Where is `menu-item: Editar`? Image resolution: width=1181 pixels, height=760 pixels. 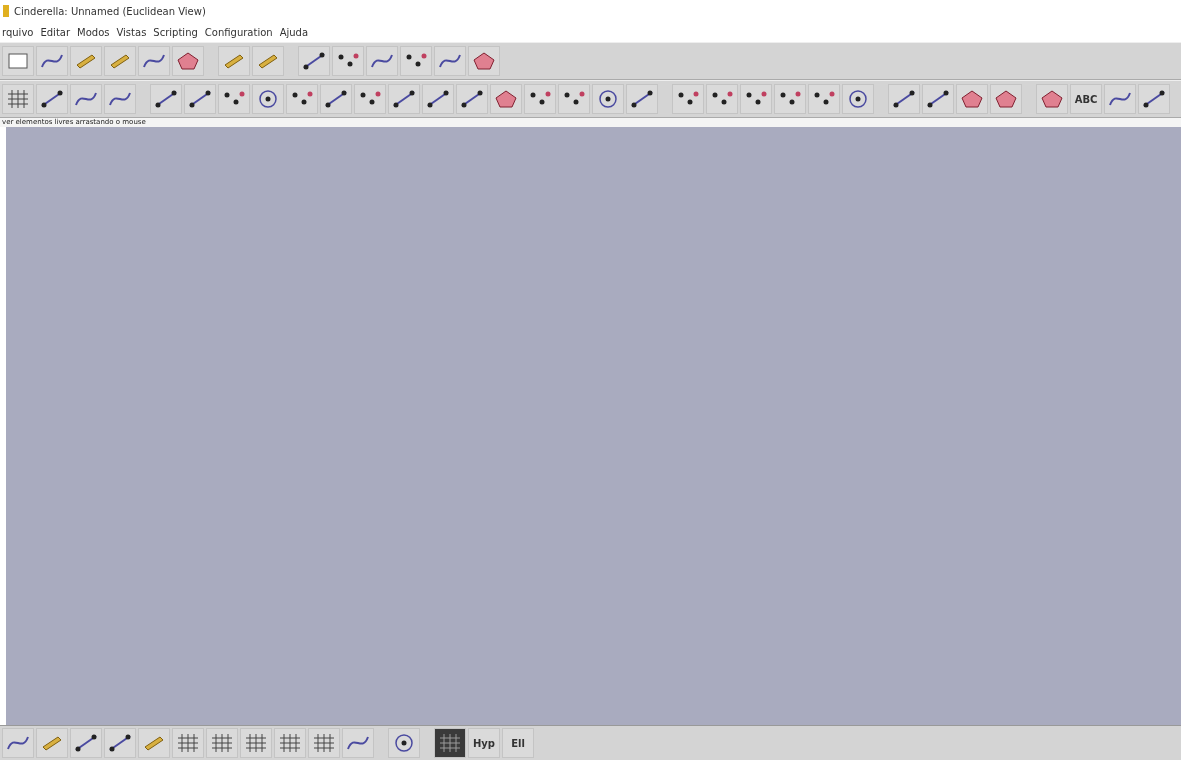 menu-item: Editar is located at coordinates (55, 32).